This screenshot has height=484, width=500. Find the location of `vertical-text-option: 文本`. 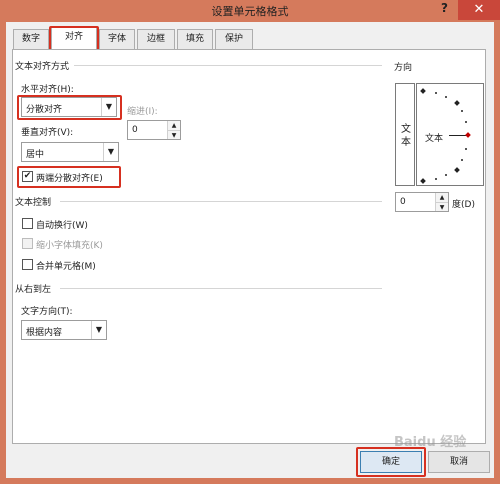

vertical-text-option: 文本 is located at coordinates (405, 134).